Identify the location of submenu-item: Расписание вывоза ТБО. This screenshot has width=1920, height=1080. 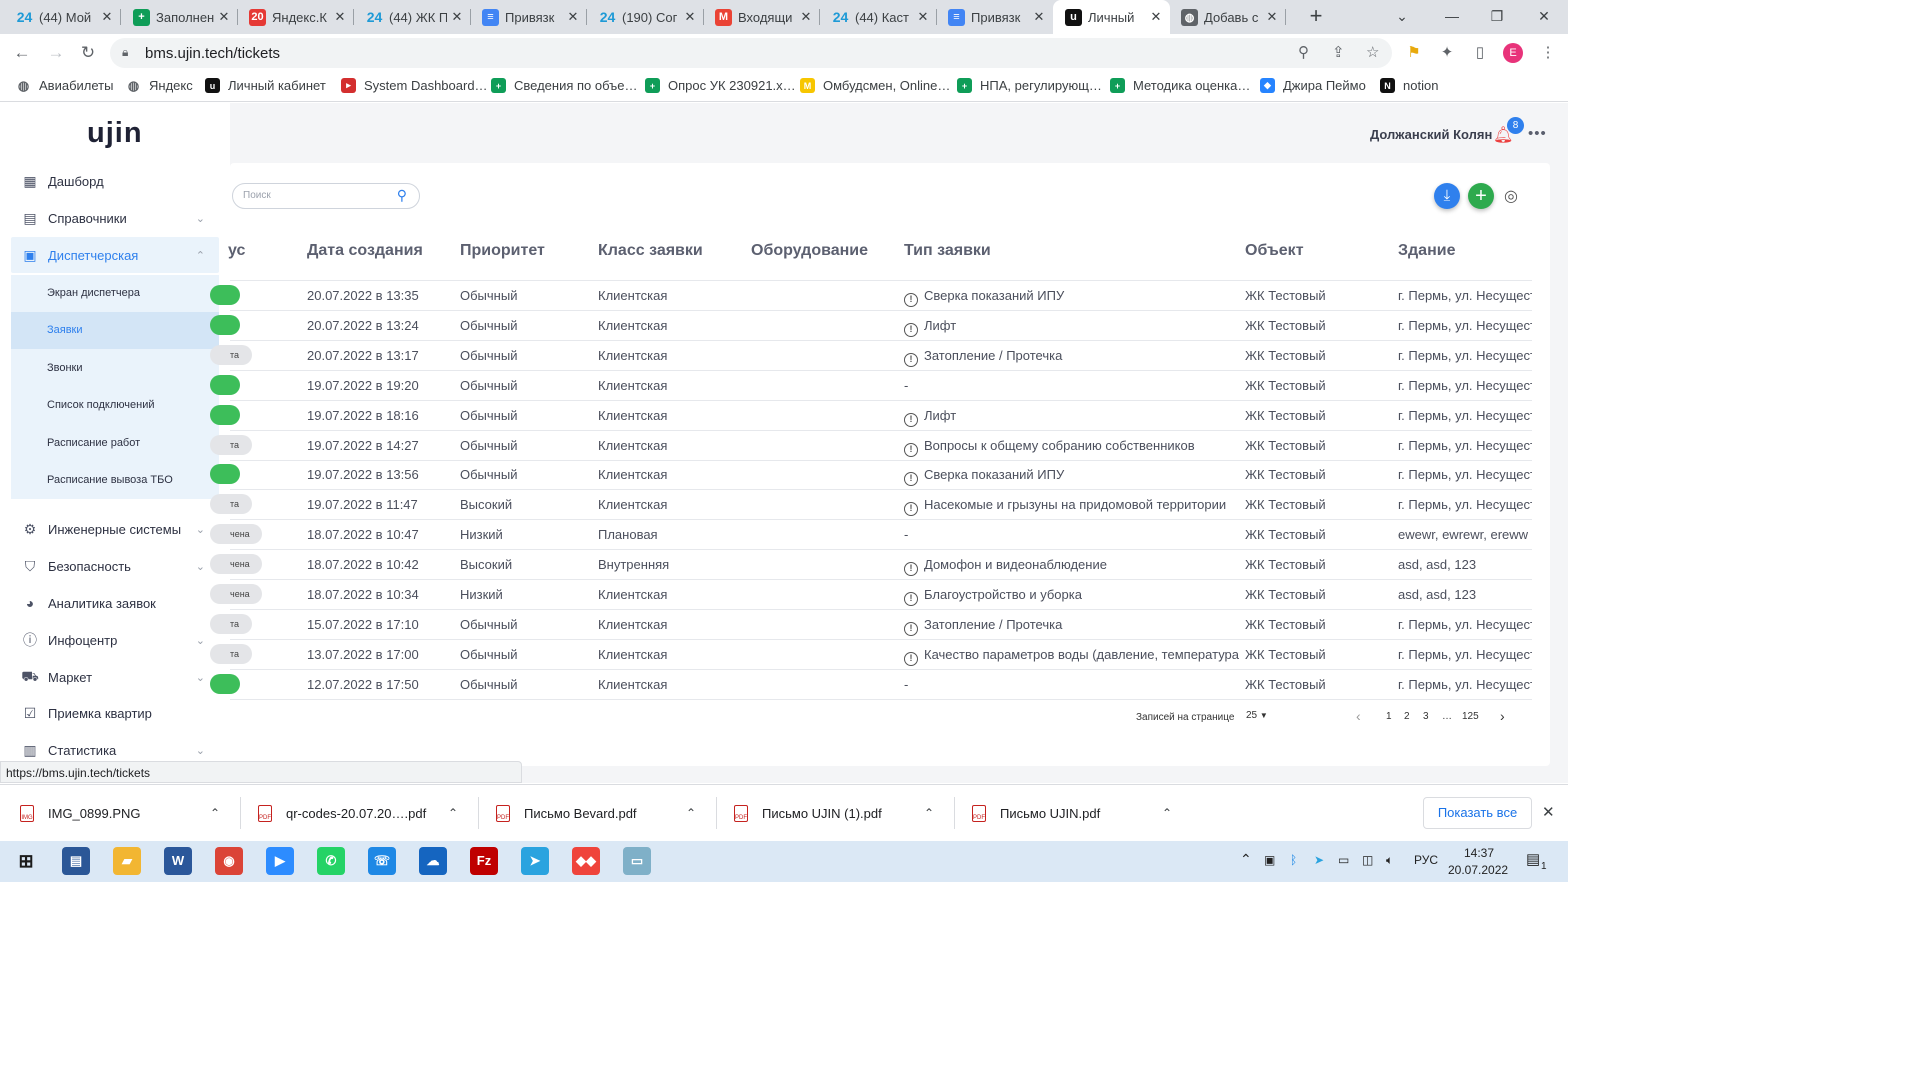
(115, 480).